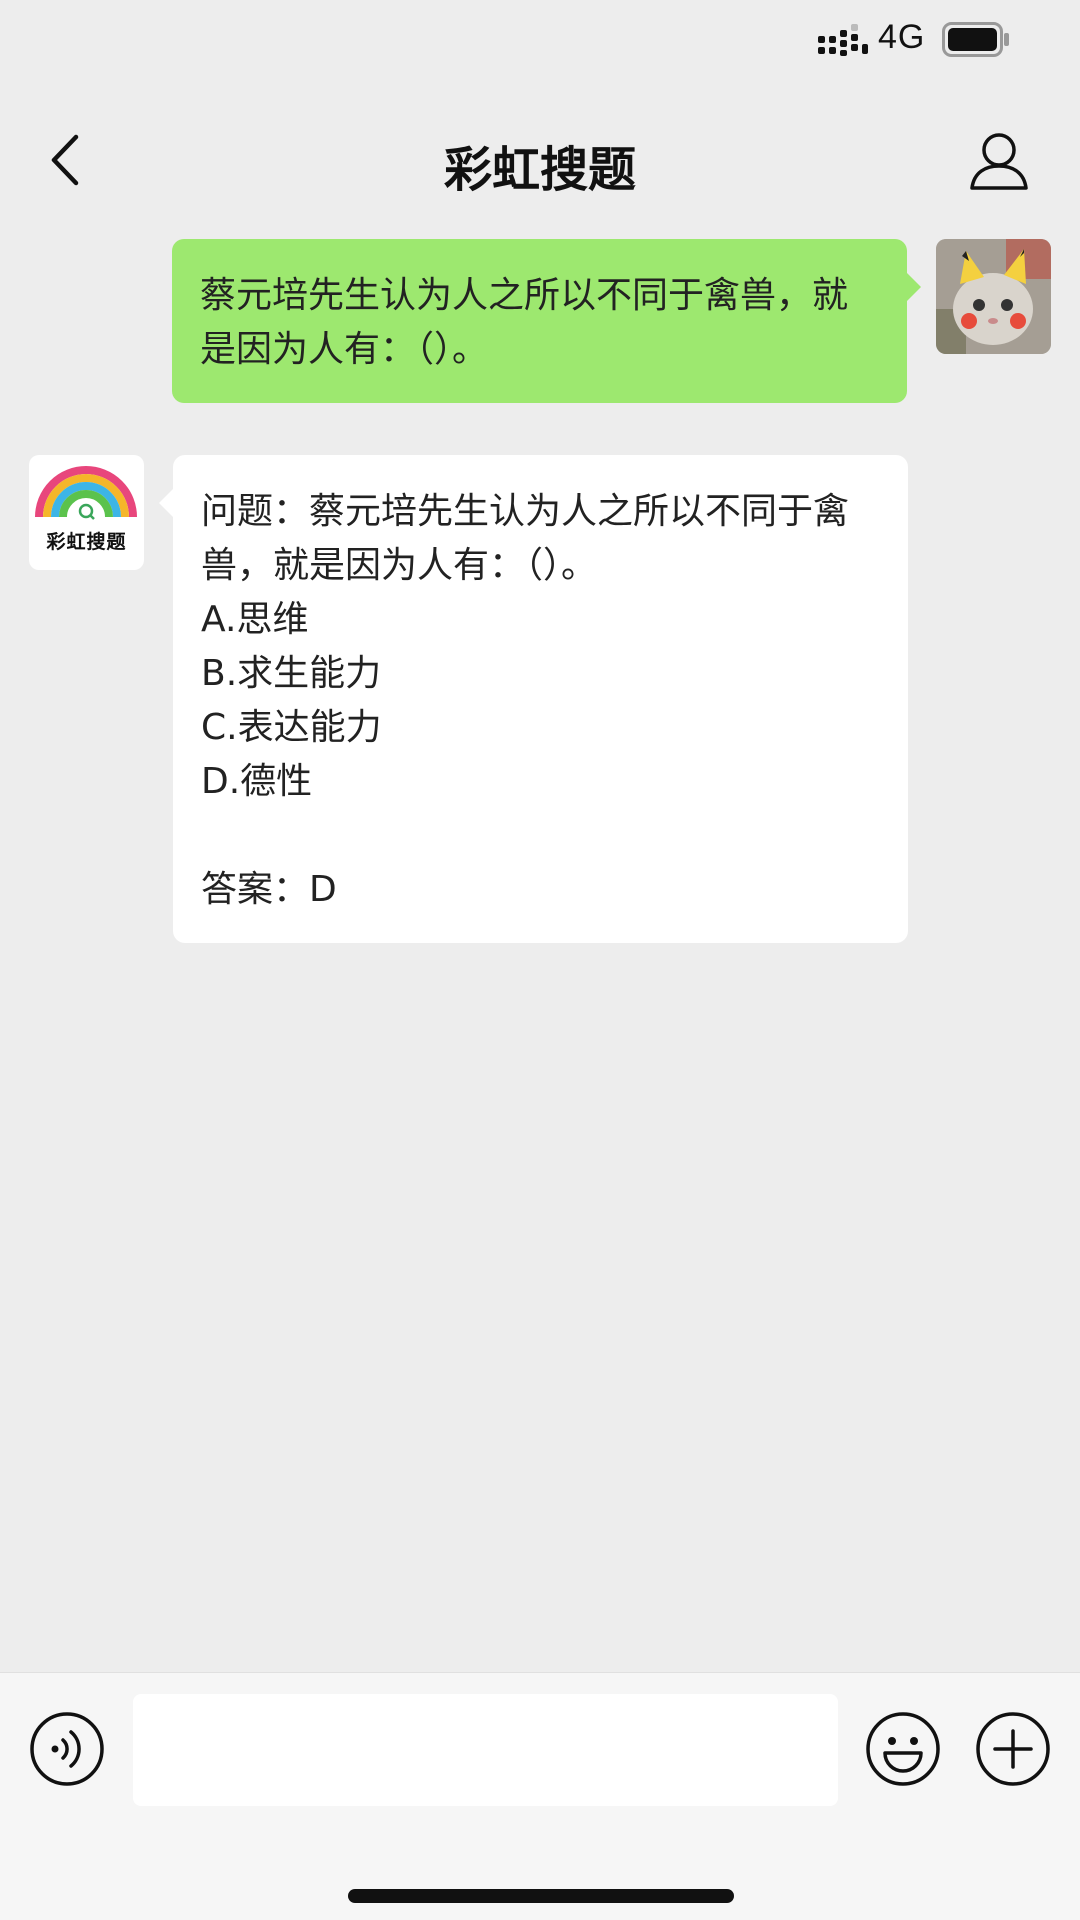  What do you see at coordinates (86, 542) in the screenshot?
I see `bot-avatar-label: 彩虹搜题` at bounding box center [86, 542].